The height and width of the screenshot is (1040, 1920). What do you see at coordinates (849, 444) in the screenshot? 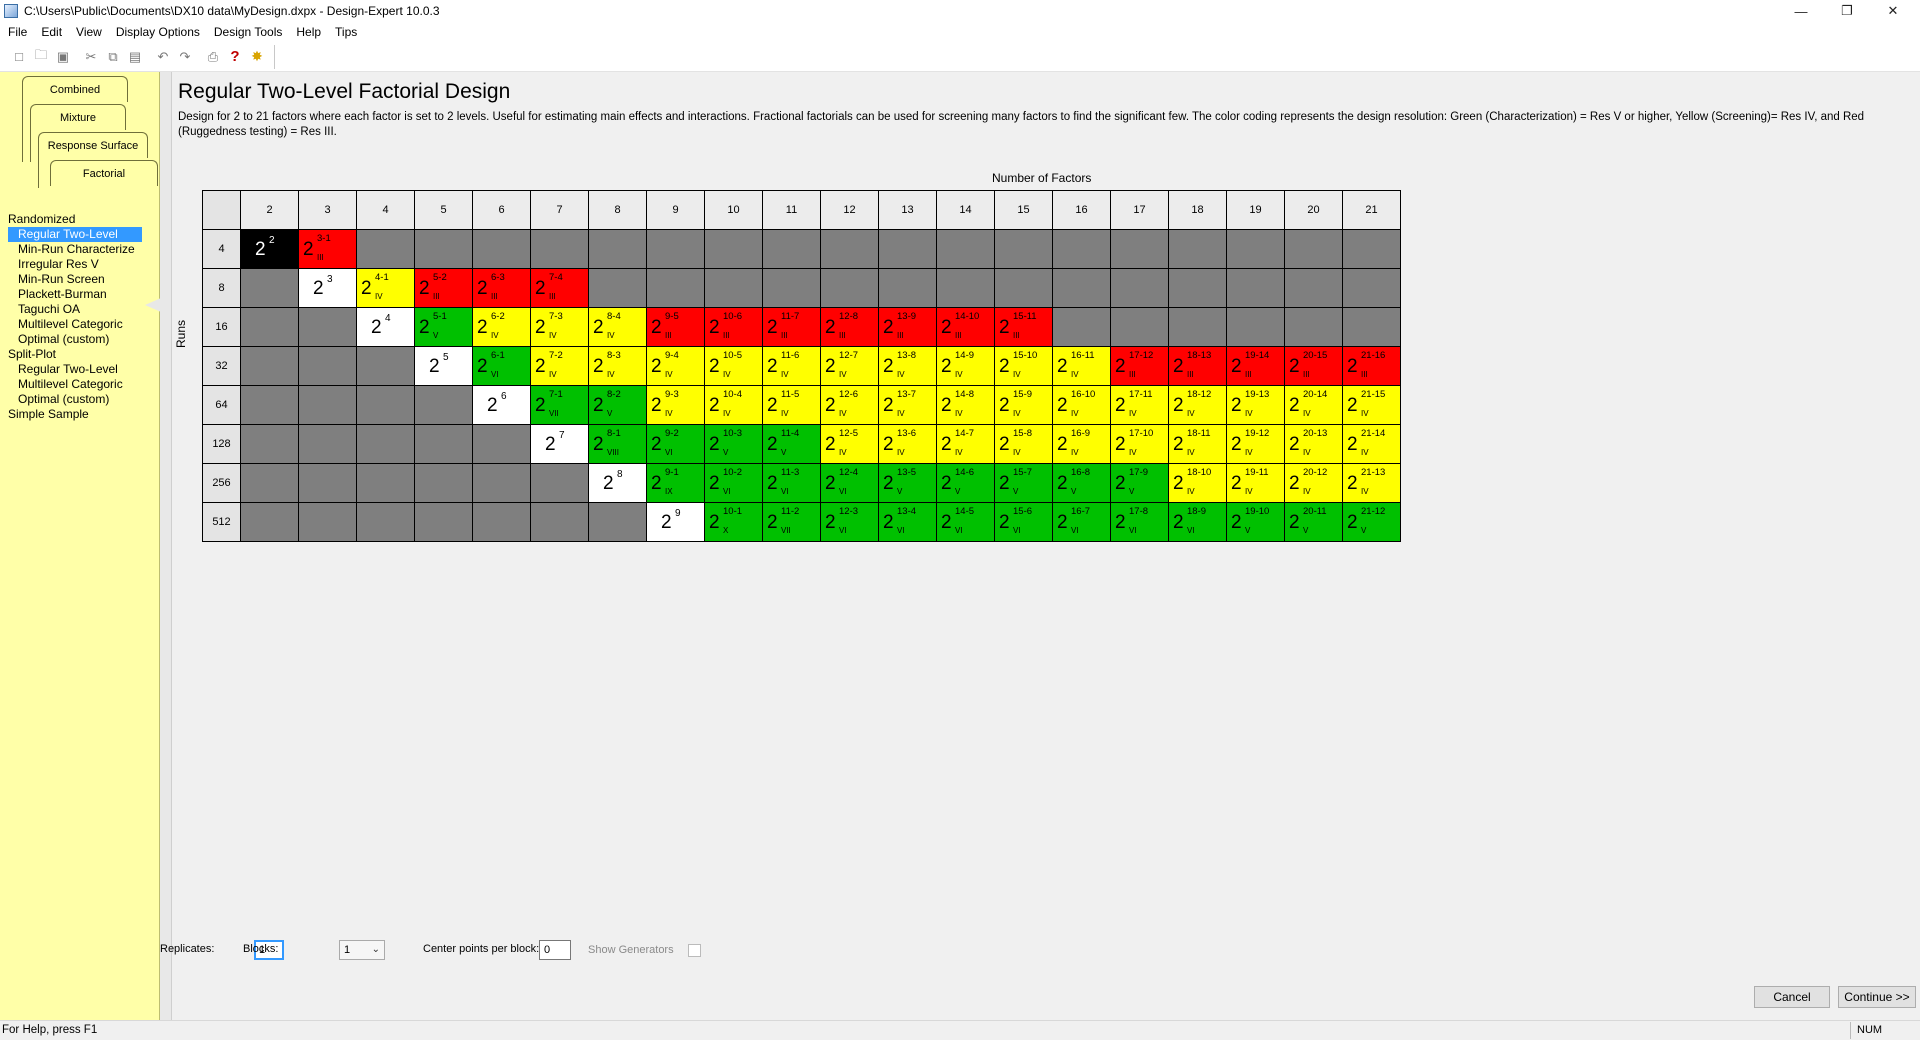
I see `design-cell: 2 12-5 IV` at bounding box center [849, 444].